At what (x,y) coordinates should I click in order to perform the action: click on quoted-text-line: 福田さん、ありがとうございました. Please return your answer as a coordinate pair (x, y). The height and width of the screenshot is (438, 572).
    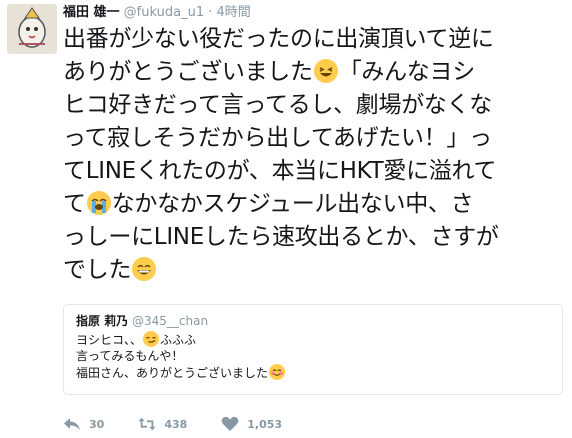
    Looking at the image, I should click on (313, 372).